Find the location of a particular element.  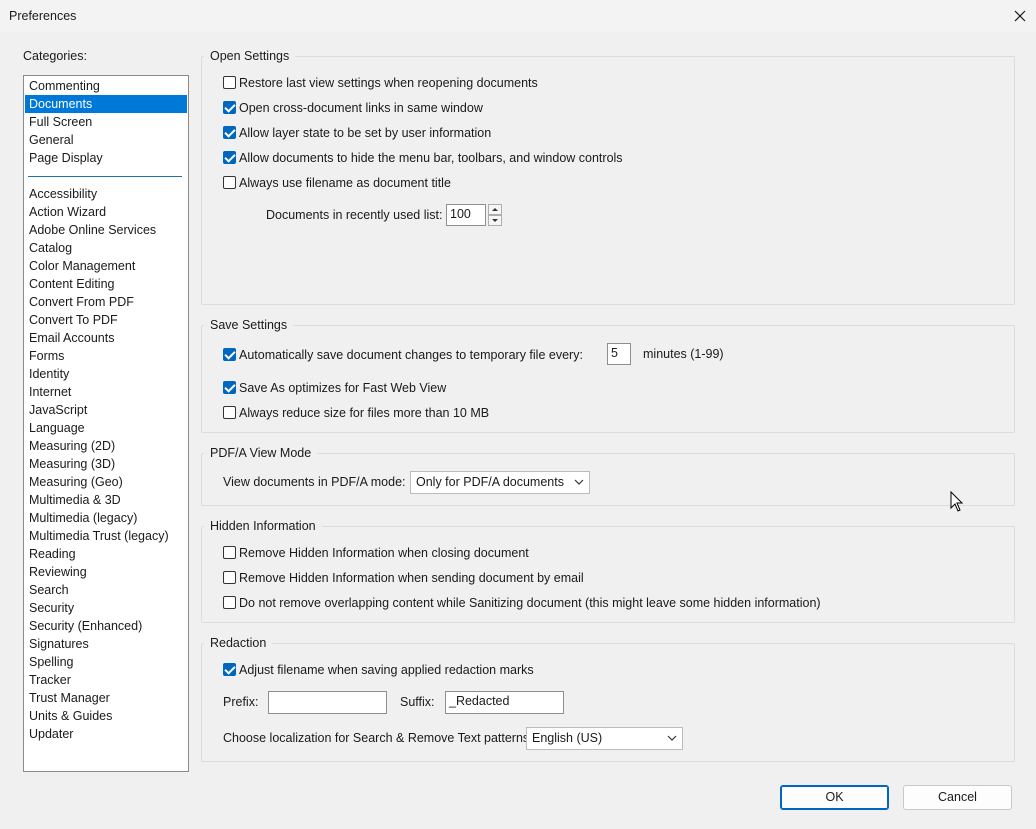

window-title: Preferences is located at coordinates (43, 16).